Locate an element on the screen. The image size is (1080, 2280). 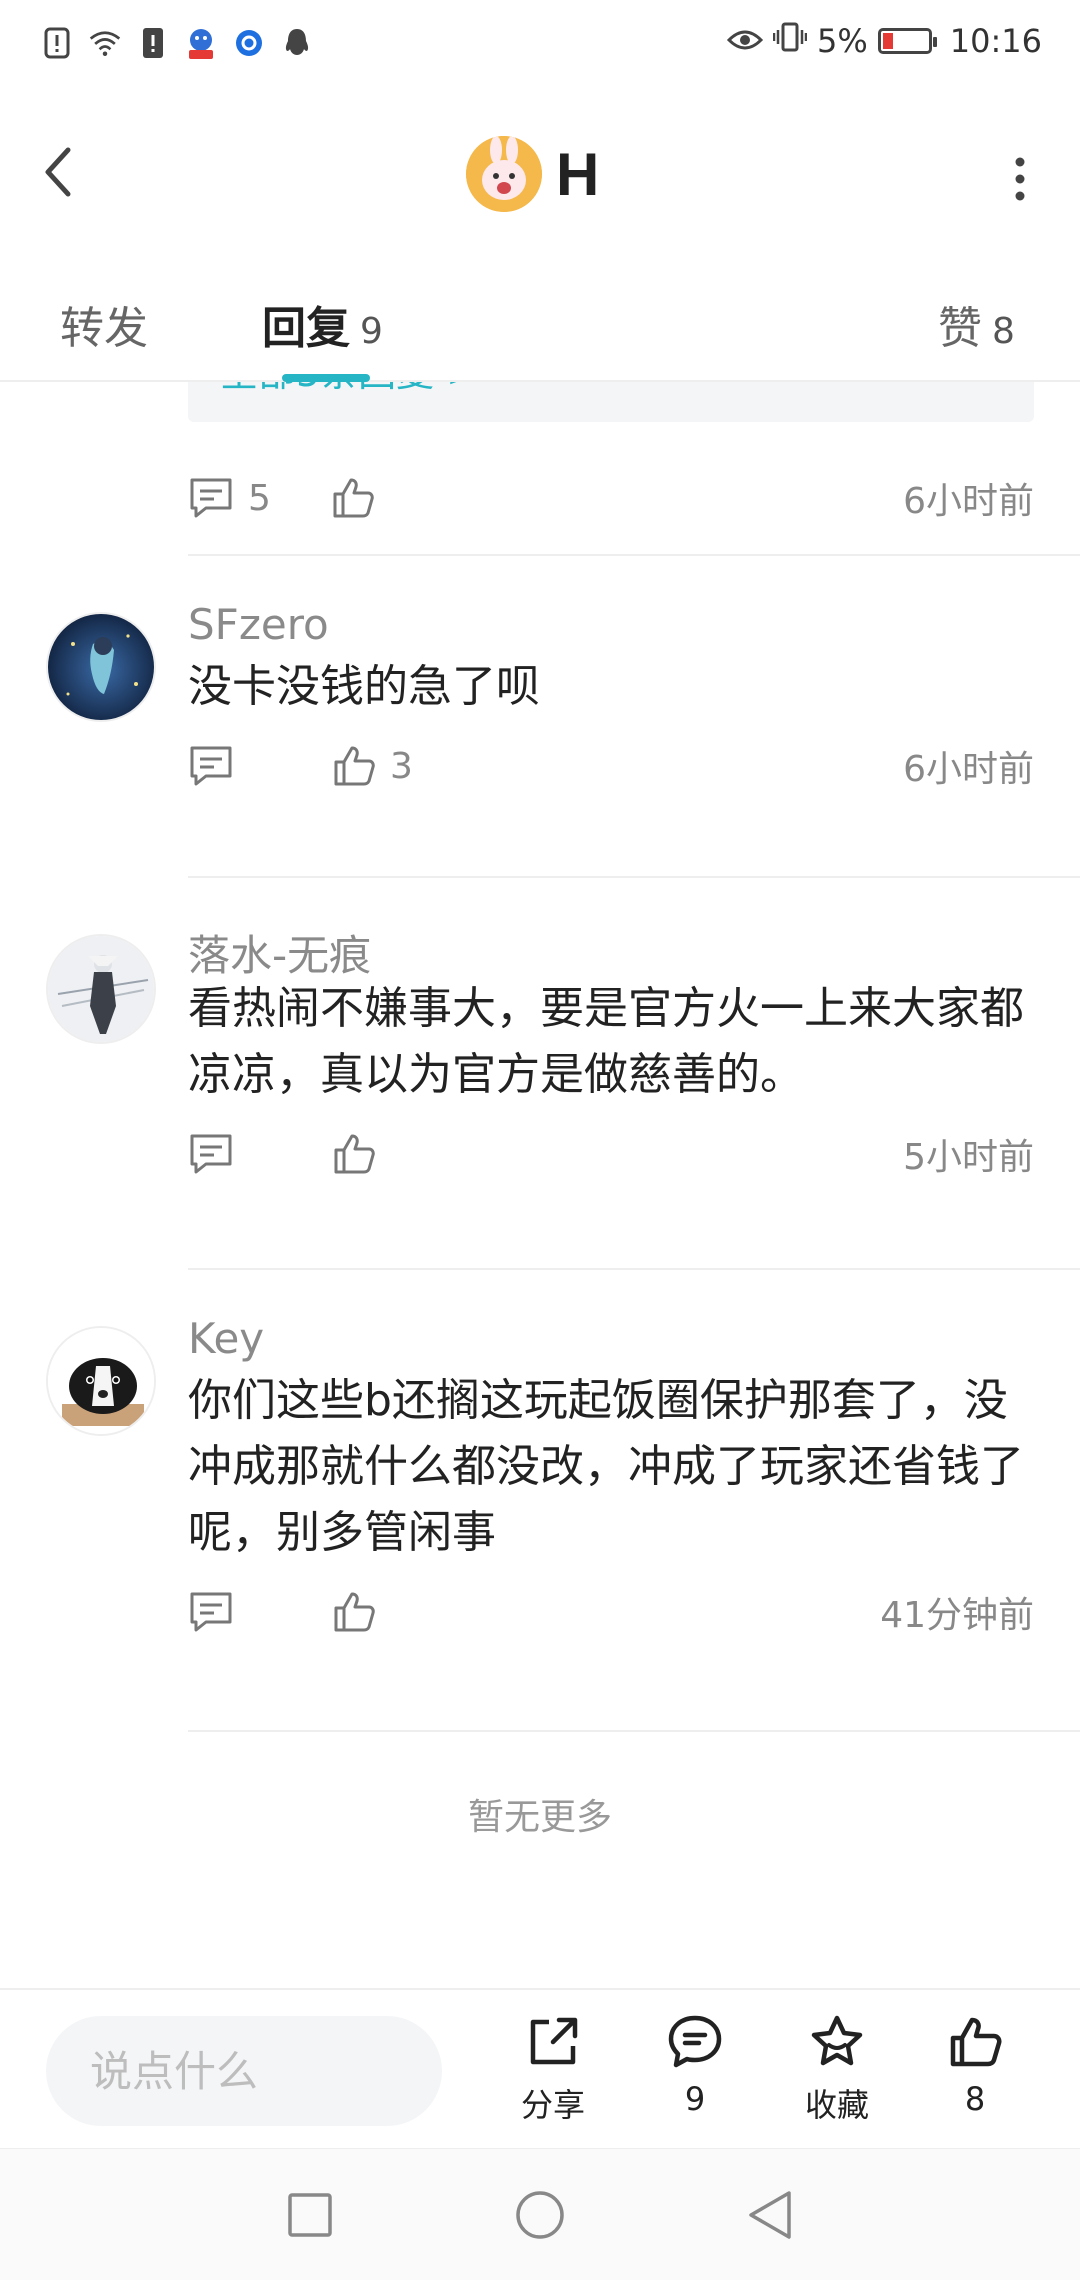
action-row: 5小时前 is located at coordinates (611, 1154).